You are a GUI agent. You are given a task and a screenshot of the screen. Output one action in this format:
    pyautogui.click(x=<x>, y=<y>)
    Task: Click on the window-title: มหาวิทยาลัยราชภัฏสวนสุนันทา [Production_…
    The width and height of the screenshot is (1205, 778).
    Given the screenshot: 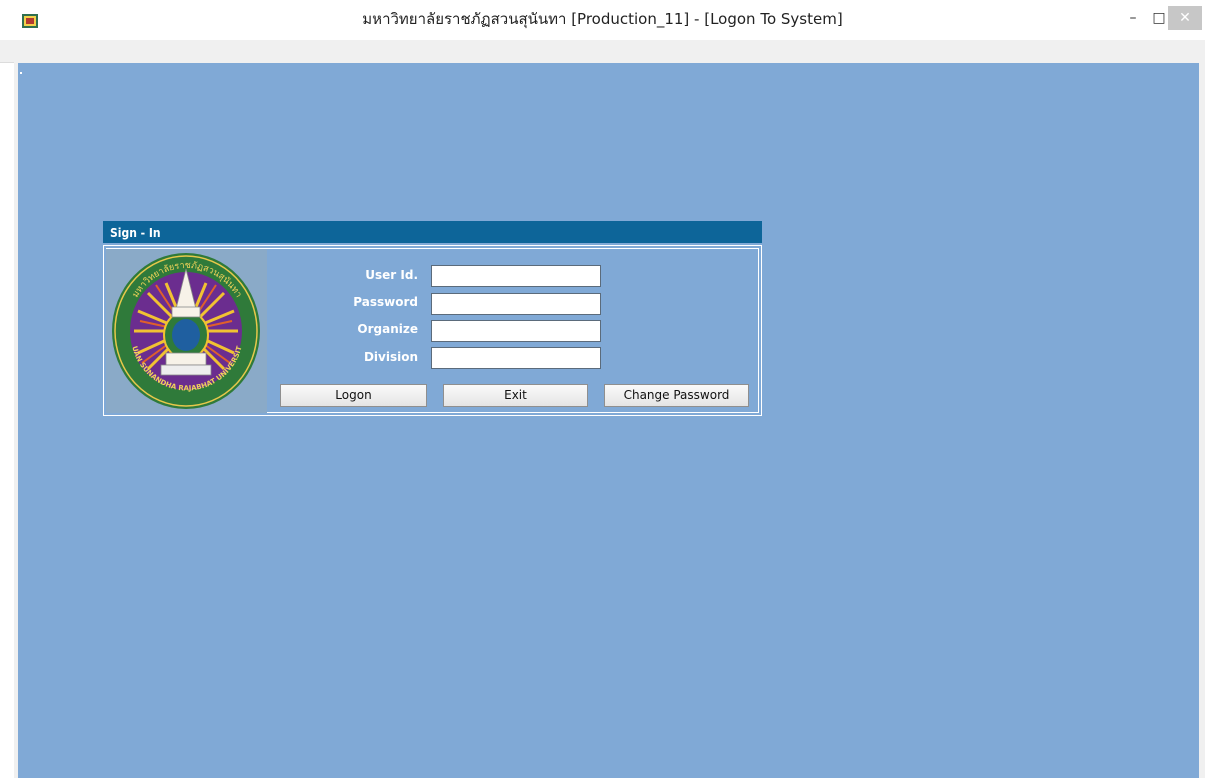 What is the action you would take?
    pyautogui.click(x=602, y=19)
    